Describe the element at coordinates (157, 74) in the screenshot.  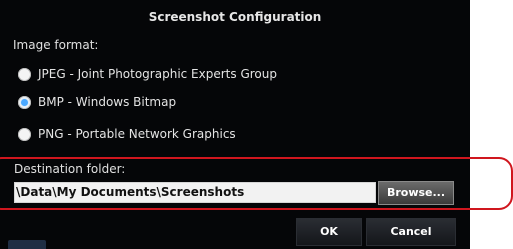
I see `radio-jpeg-label: JPEG - Joint Photographic Experts Group` at that location.